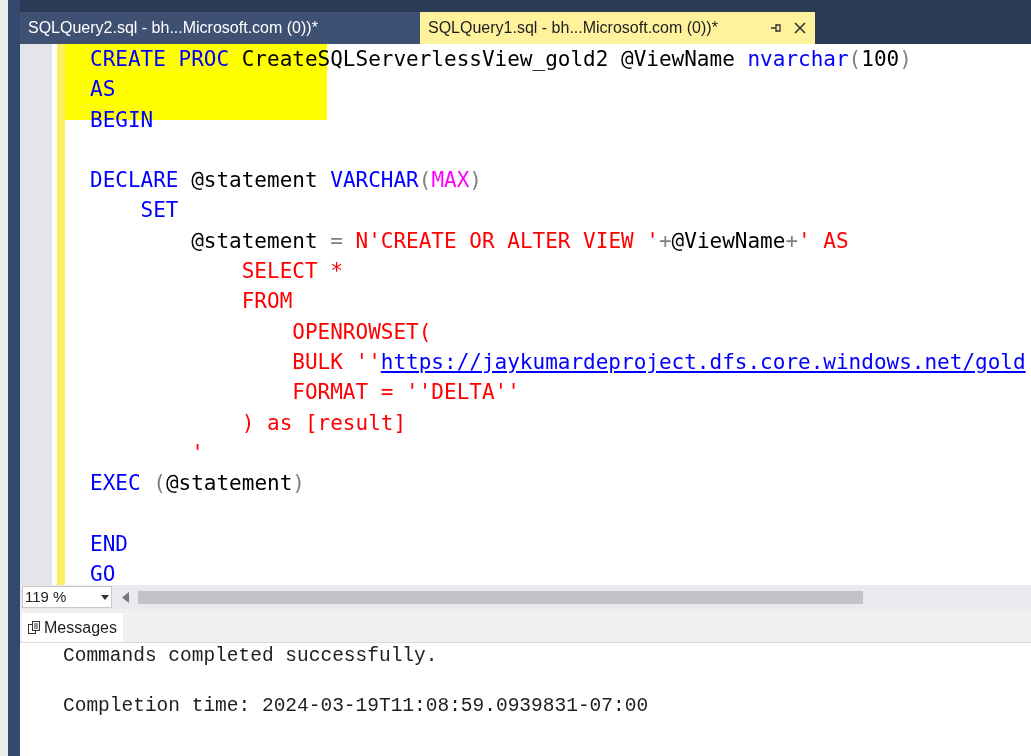 Image resolution: width=1031 pixels, height=756 pixels. What do you see at coordinates (323, 423) in the screenshot?
I see `code-token: ) as [result]` at bounding box center [323, 423].